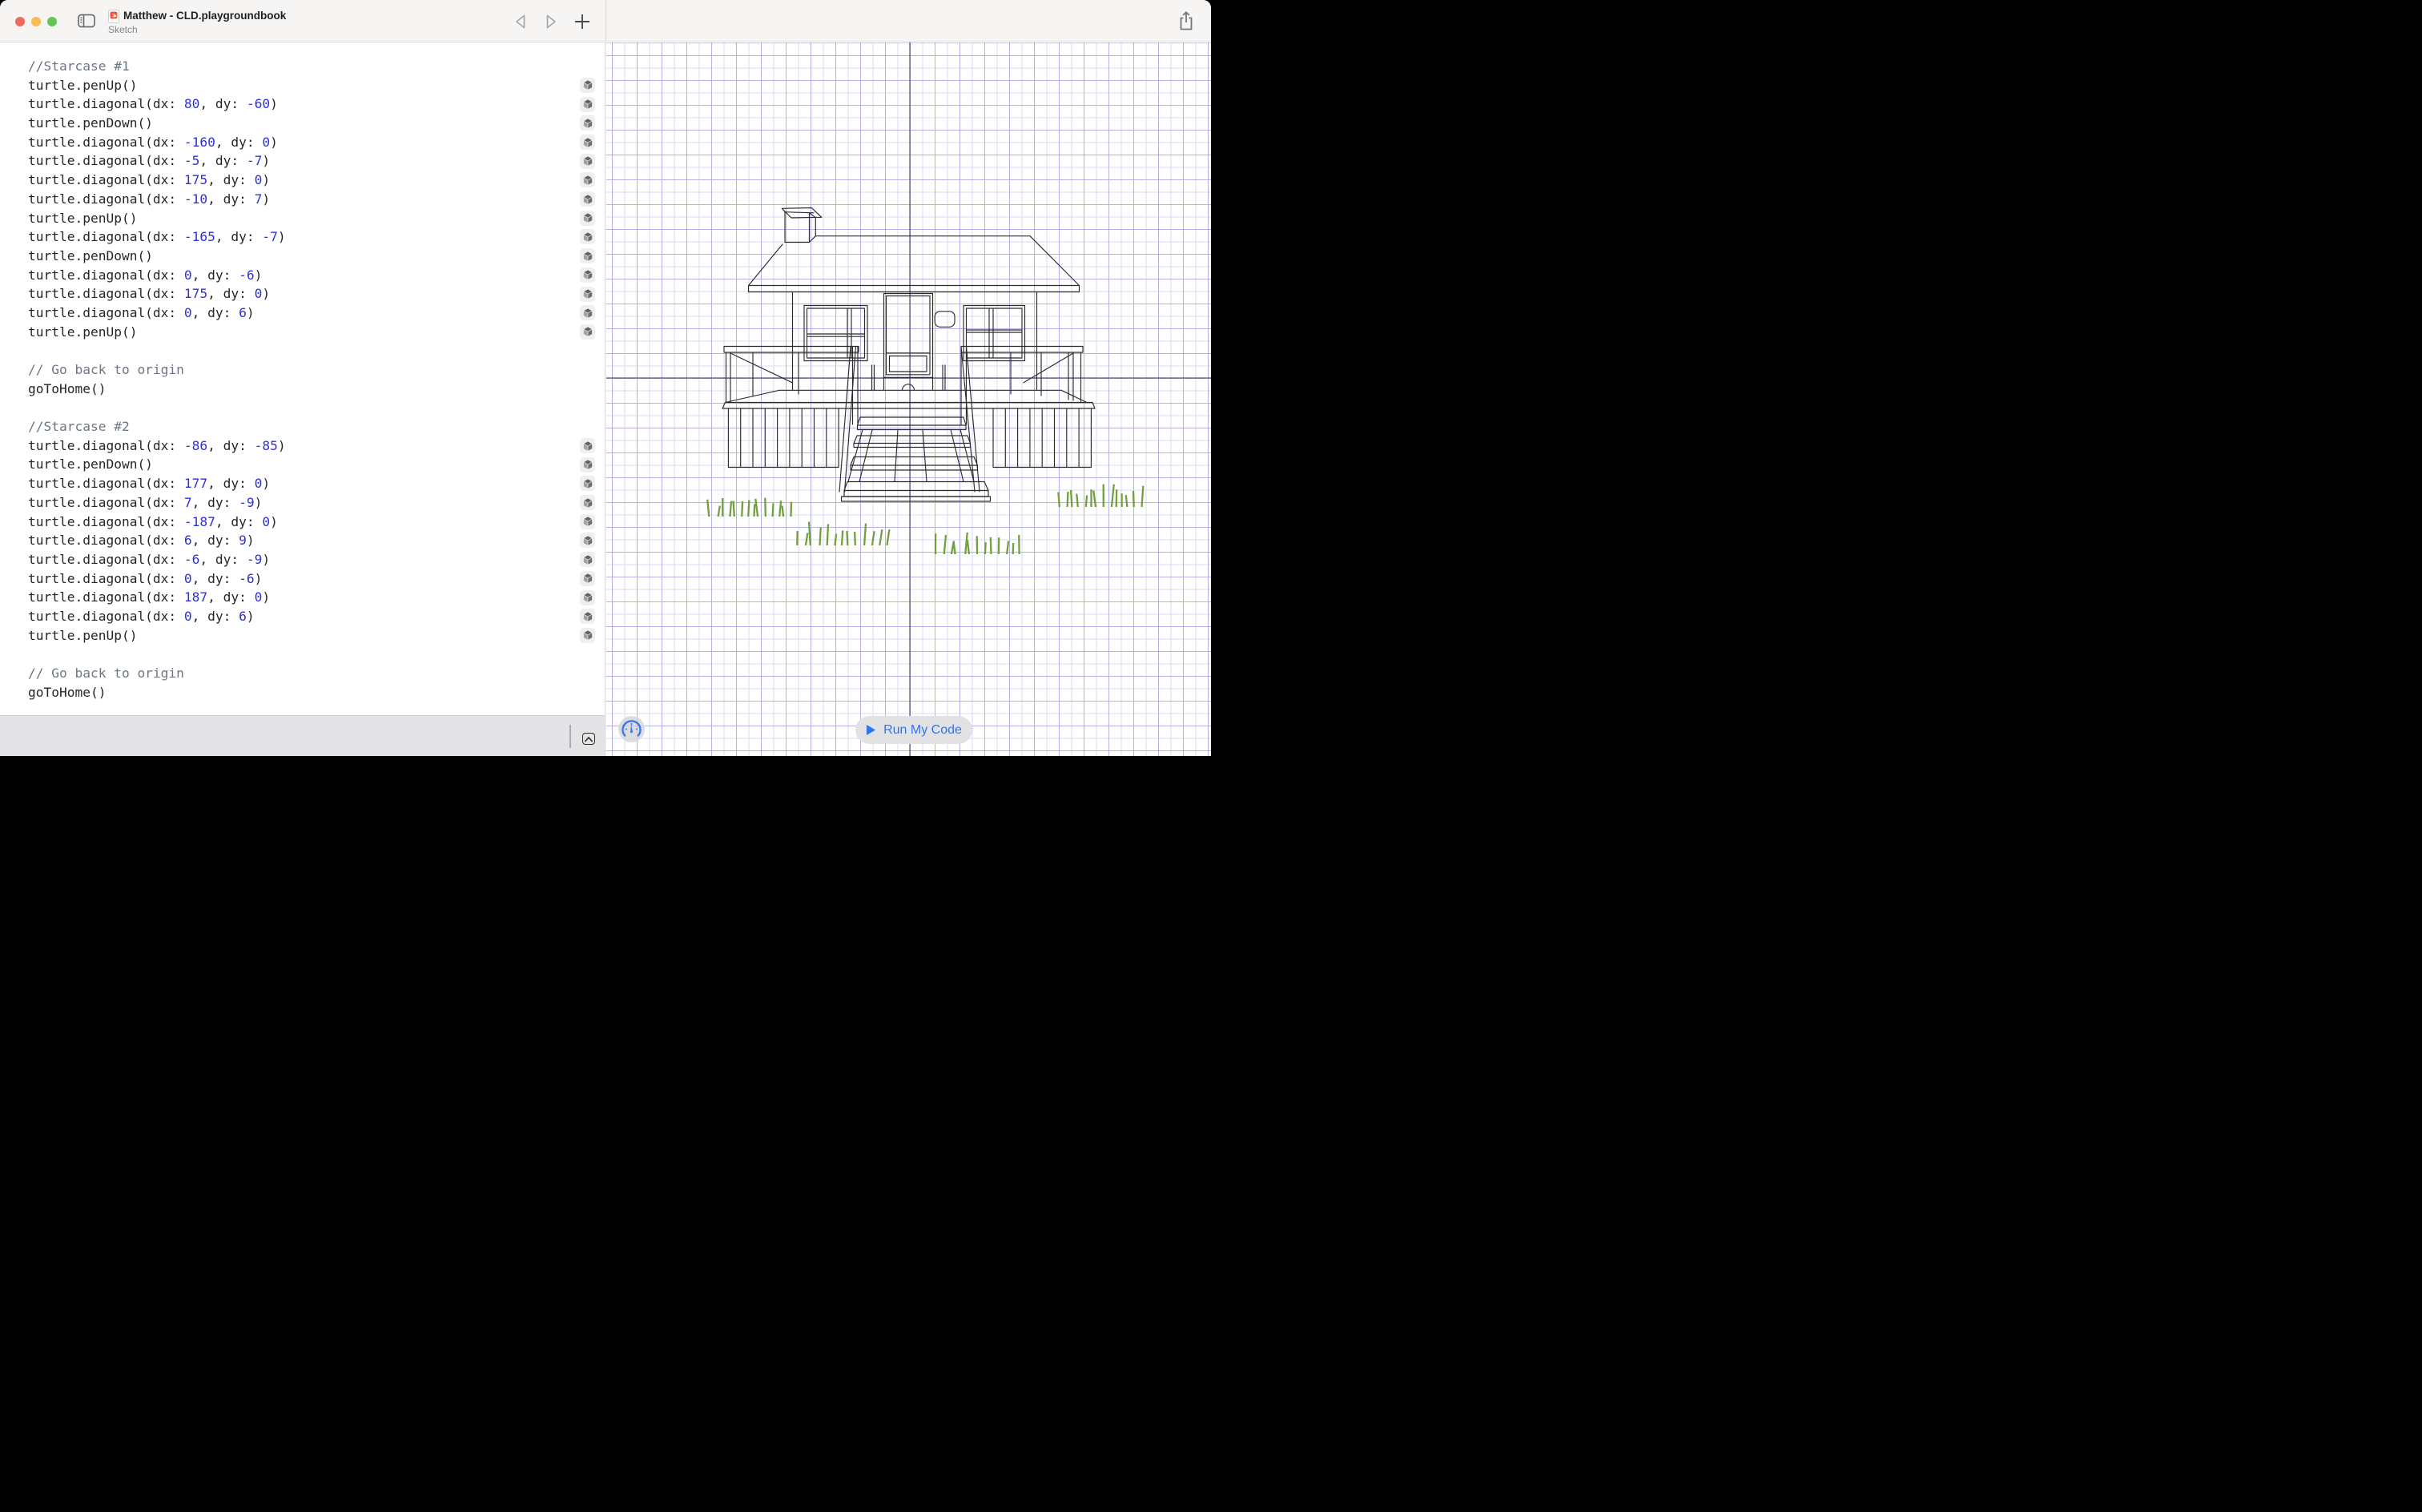  I want to click on chevron-up-icon, so click(589, 739).